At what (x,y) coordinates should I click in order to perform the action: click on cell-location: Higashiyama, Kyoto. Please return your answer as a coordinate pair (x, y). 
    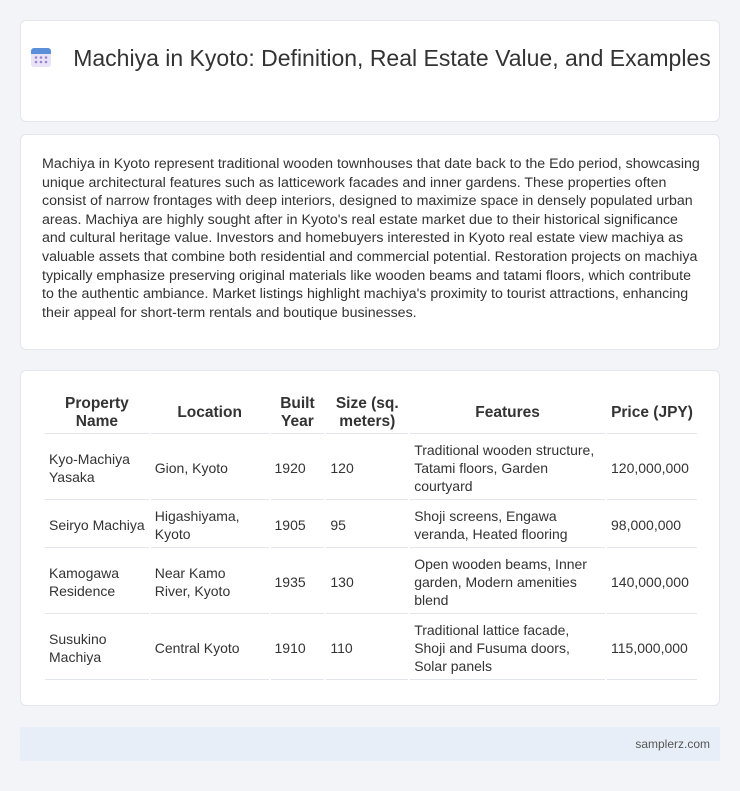
    Looking at the image, I should click on (209, 525).